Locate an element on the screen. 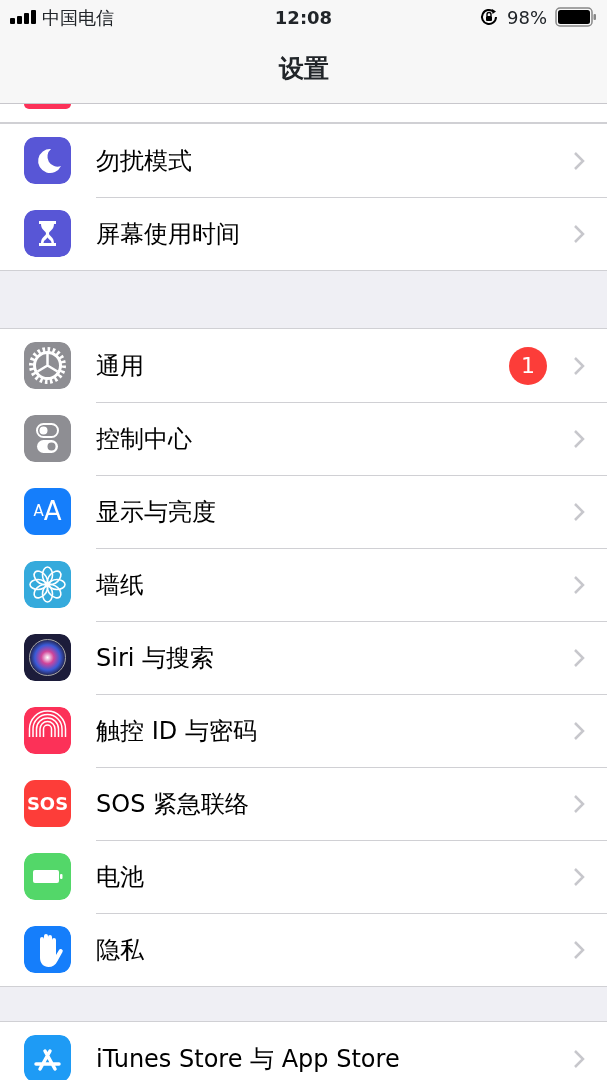 The width and height of the screenshot is (607, 1080). app-icon is located at coordinates (47, 106).